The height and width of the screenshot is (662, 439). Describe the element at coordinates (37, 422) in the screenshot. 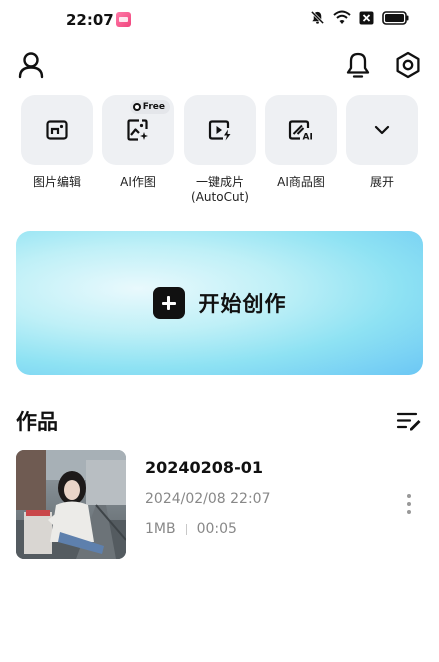

I see `works-section-title: 作品` at that location.